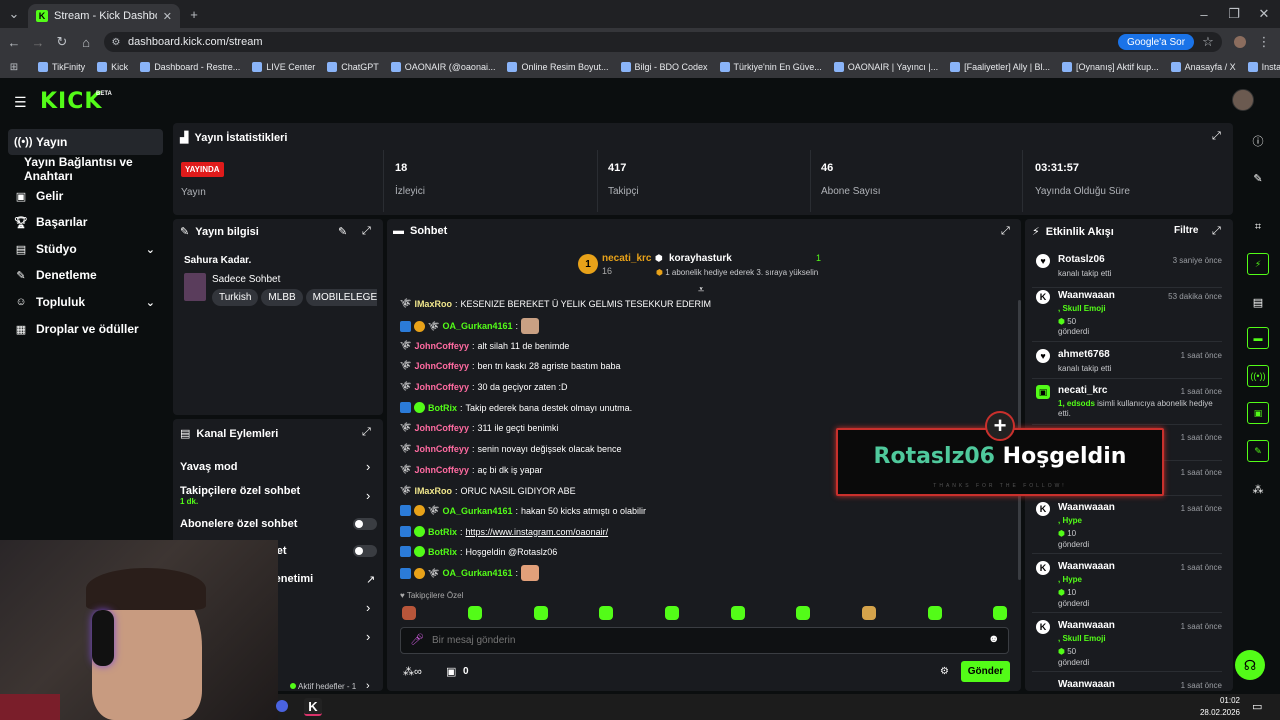 Image resolution: width=1280 pixels, height=720 pixels. Describe the element at coordinates (342, 231) in the screenshot. I see `edit-icon: ✎` at that location.